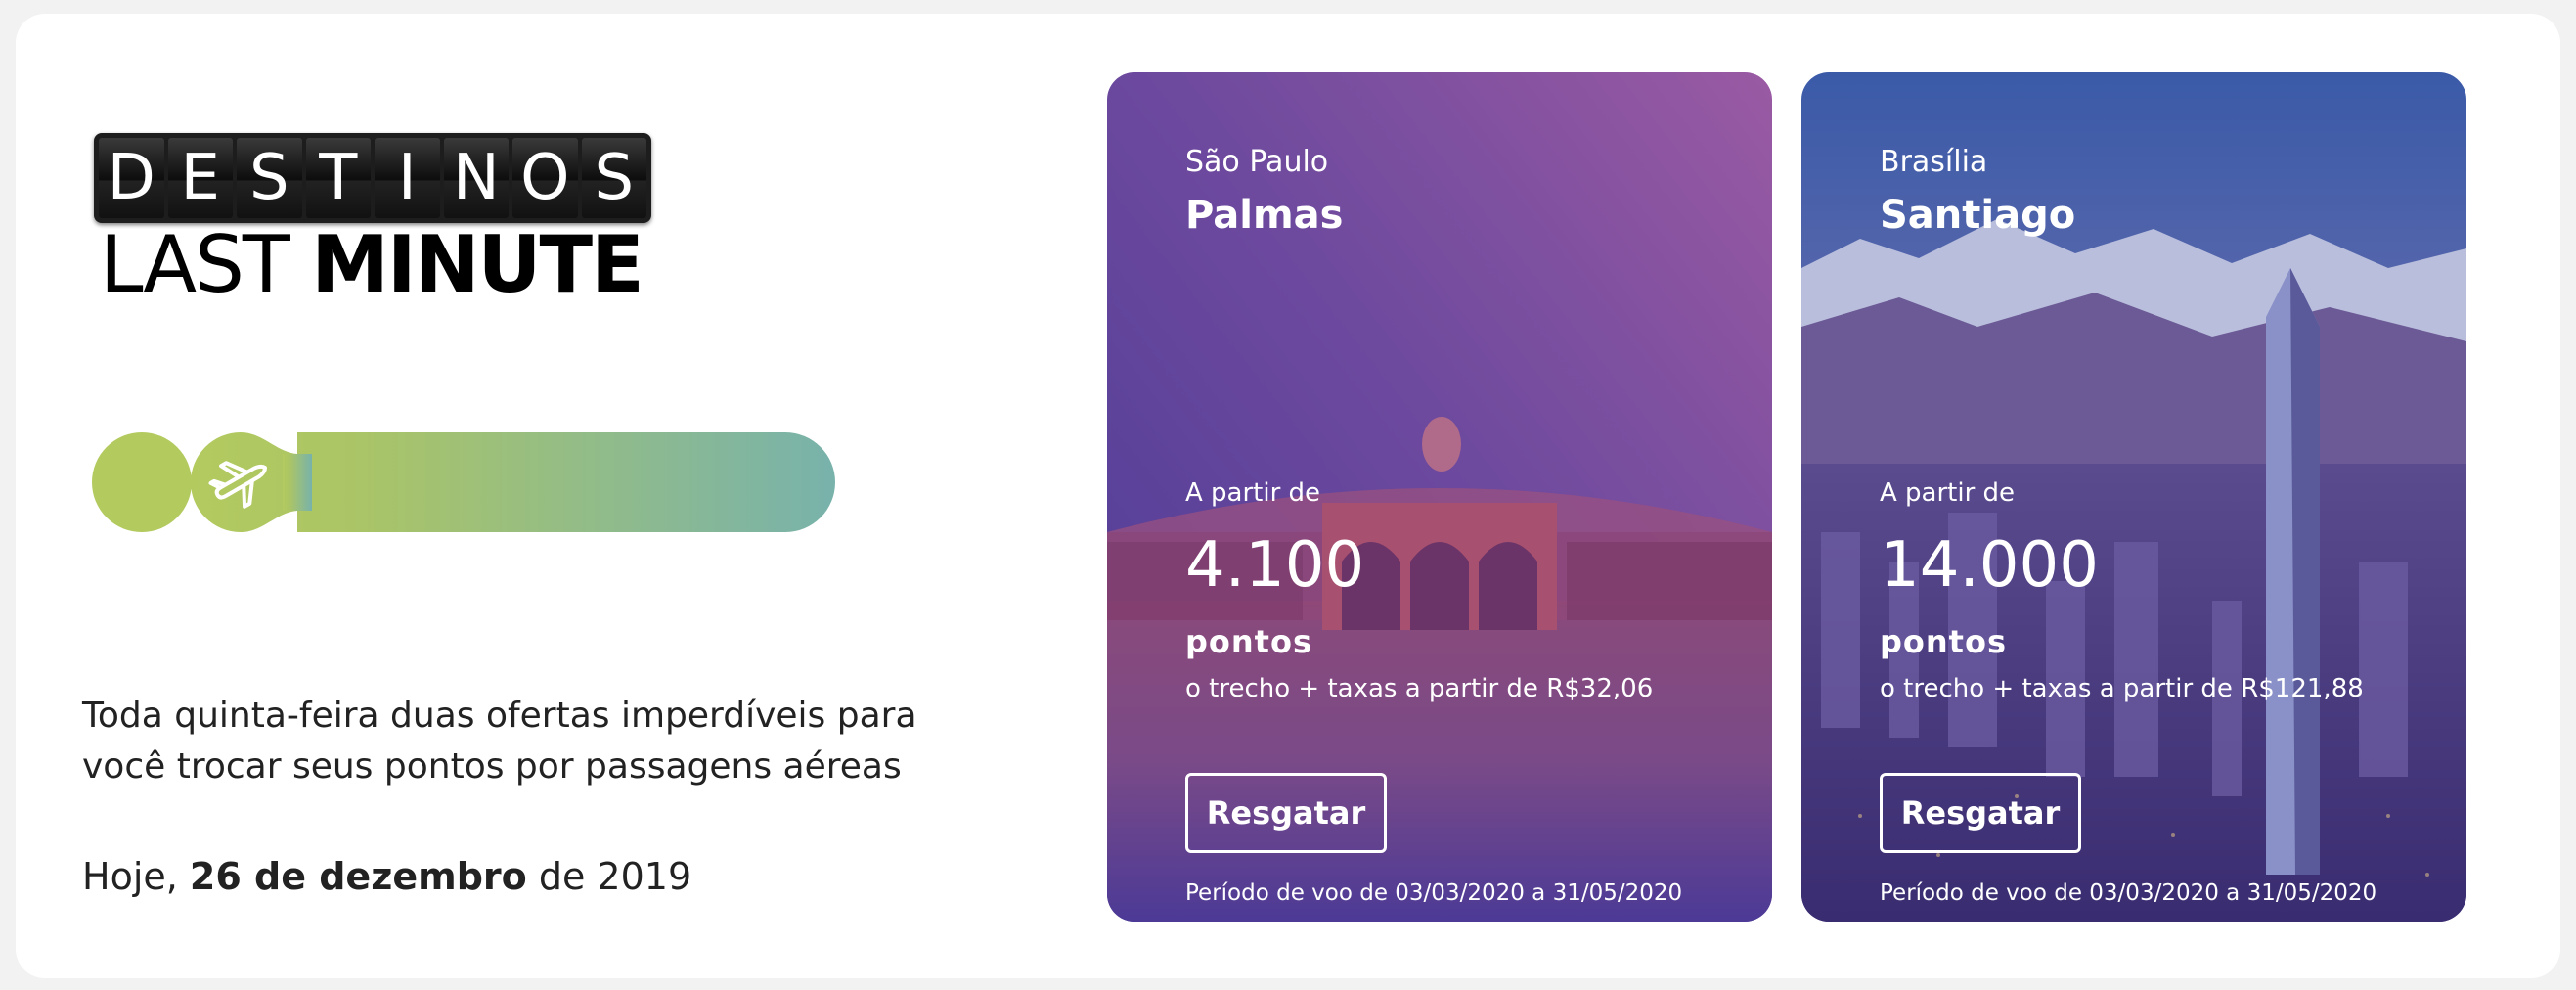 The width and height of the screenshot is (2576, 990). What do you see at coordinates (1286, 813) in the screenshot?
I see `redeem-button-palmas: Resgatar` at bounding box center [1286, 813].